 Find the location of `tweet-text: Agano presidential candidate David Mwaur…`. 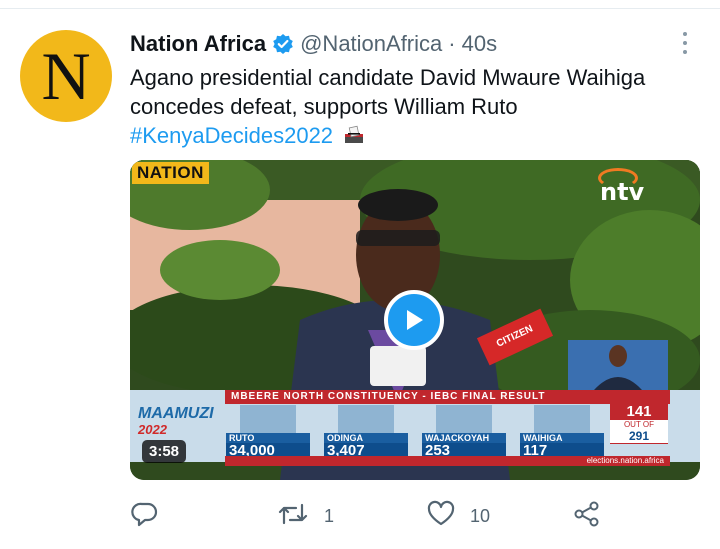

tweet-text: Agano presidential candidate David Mwaur… is located at coordinates (415, 107).